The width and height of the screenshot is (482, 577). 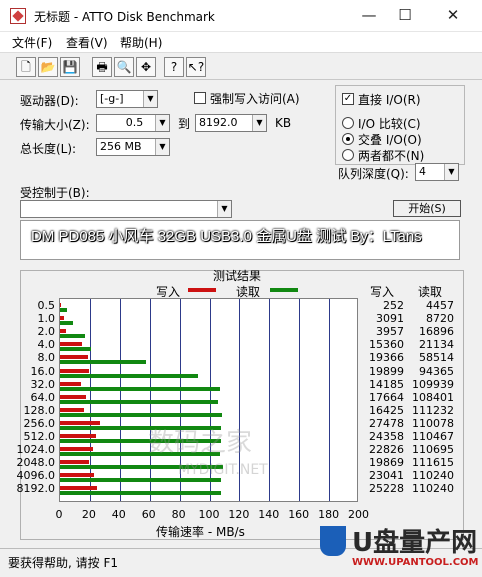 What do you see at coordinates (433, 436) in the screenshot?
I see `read-speed-value: 110467` at bounding box center [433, 436].